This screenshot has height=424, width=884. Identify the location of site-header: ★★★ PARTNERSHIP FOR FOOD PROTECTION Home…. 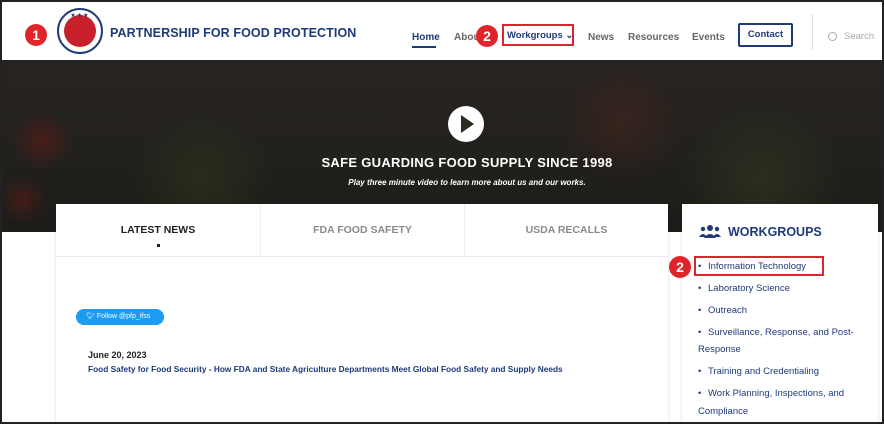
(442, 31).